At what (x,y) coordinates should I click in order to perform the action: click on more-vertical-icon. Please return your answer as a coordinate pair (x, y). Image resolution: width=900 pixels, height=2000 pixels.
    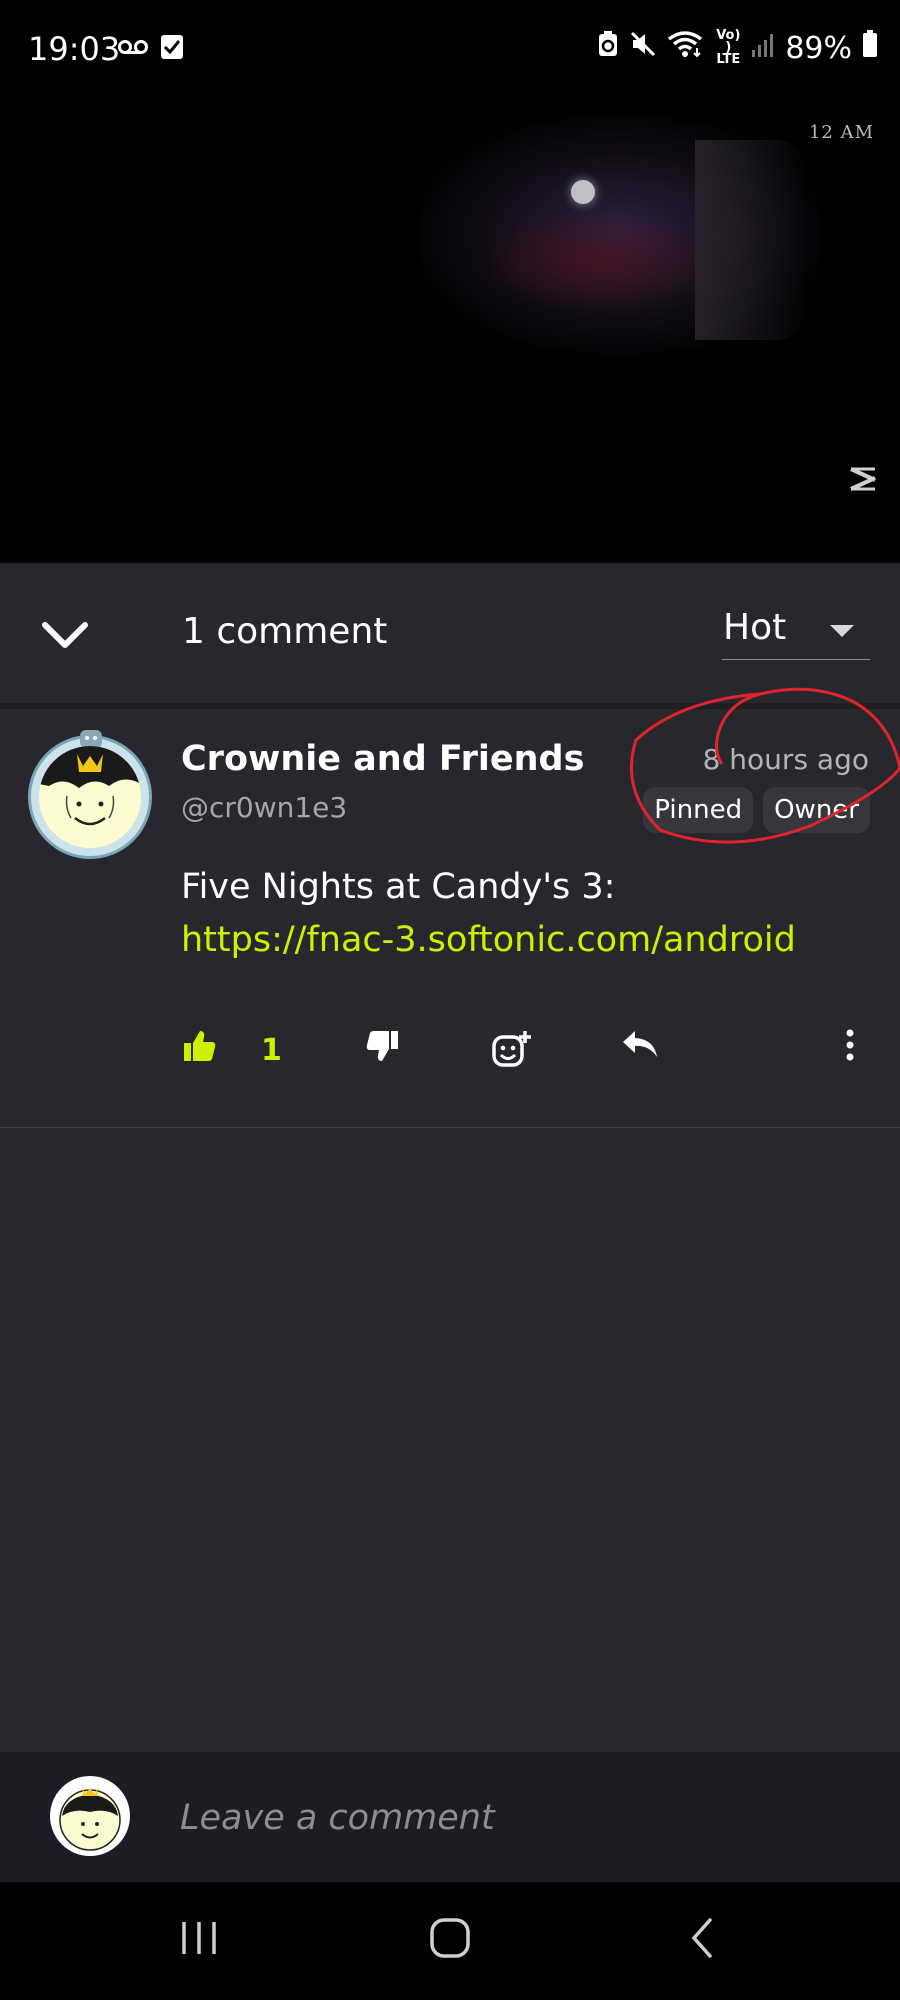
    Looking at the image, I should click on (850, 1045).